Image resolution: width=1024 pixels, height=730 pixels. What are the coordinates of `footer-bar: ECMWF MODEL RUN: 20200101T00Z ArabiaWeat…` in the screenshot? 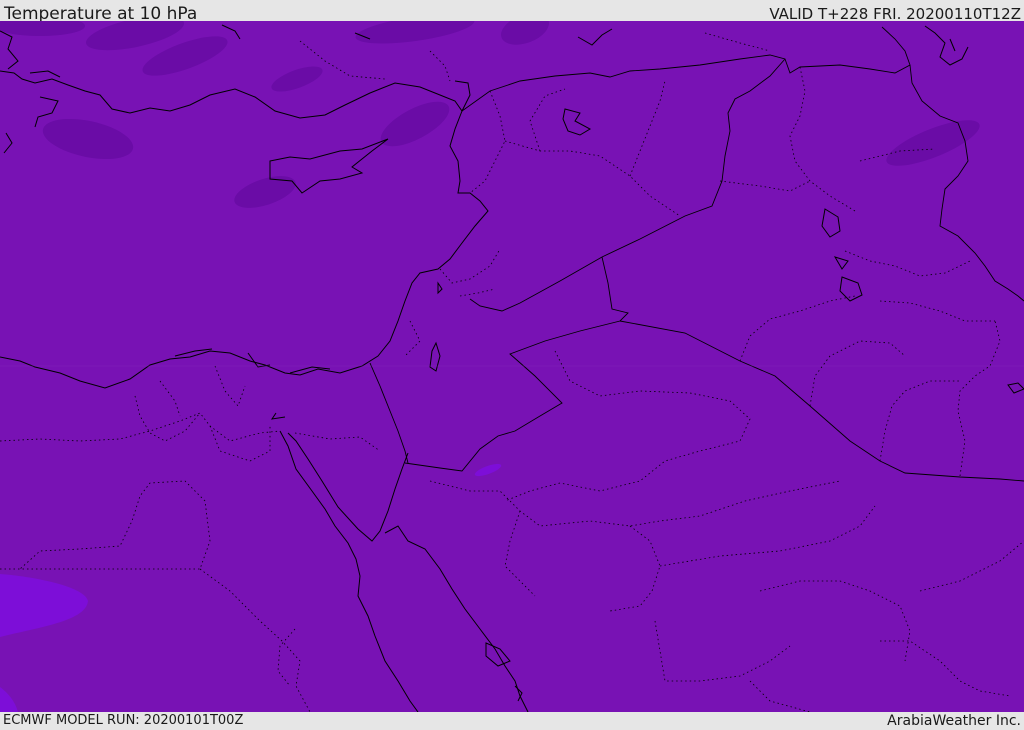 It's located at (512, 720).